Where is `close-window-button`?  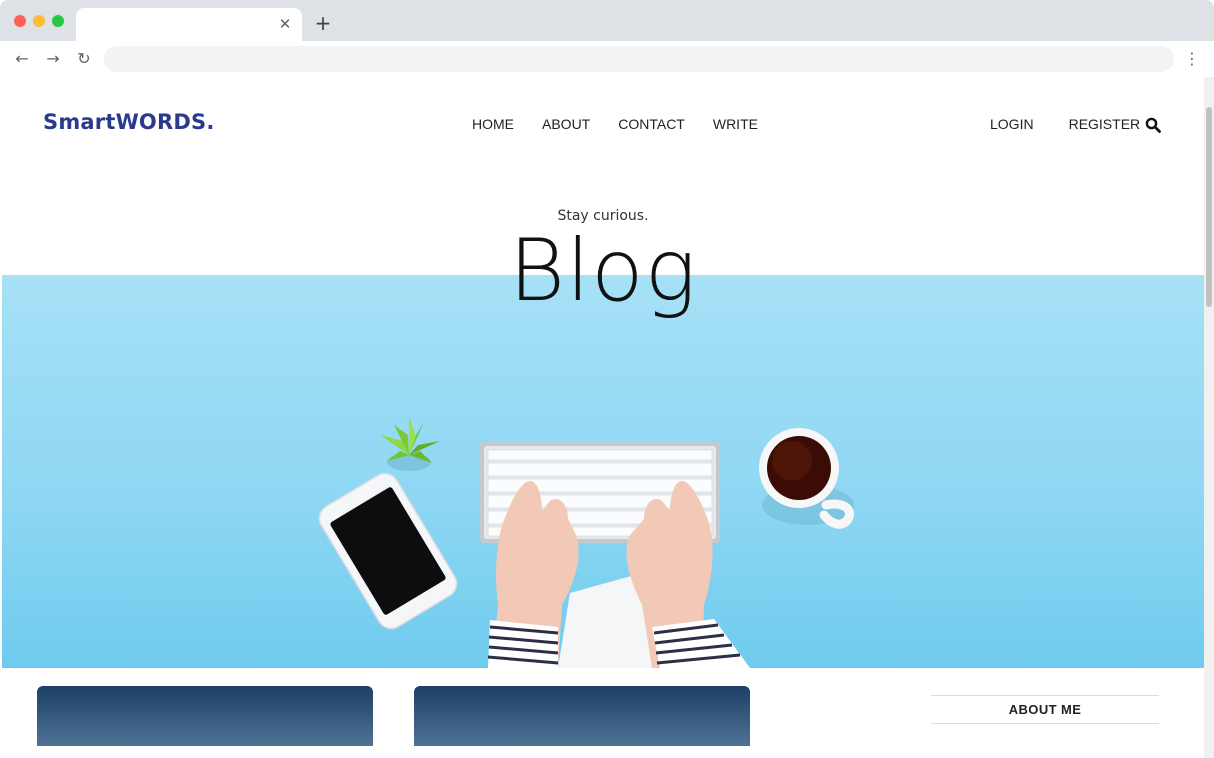 close-window-button is located at coordinates (20, 21).